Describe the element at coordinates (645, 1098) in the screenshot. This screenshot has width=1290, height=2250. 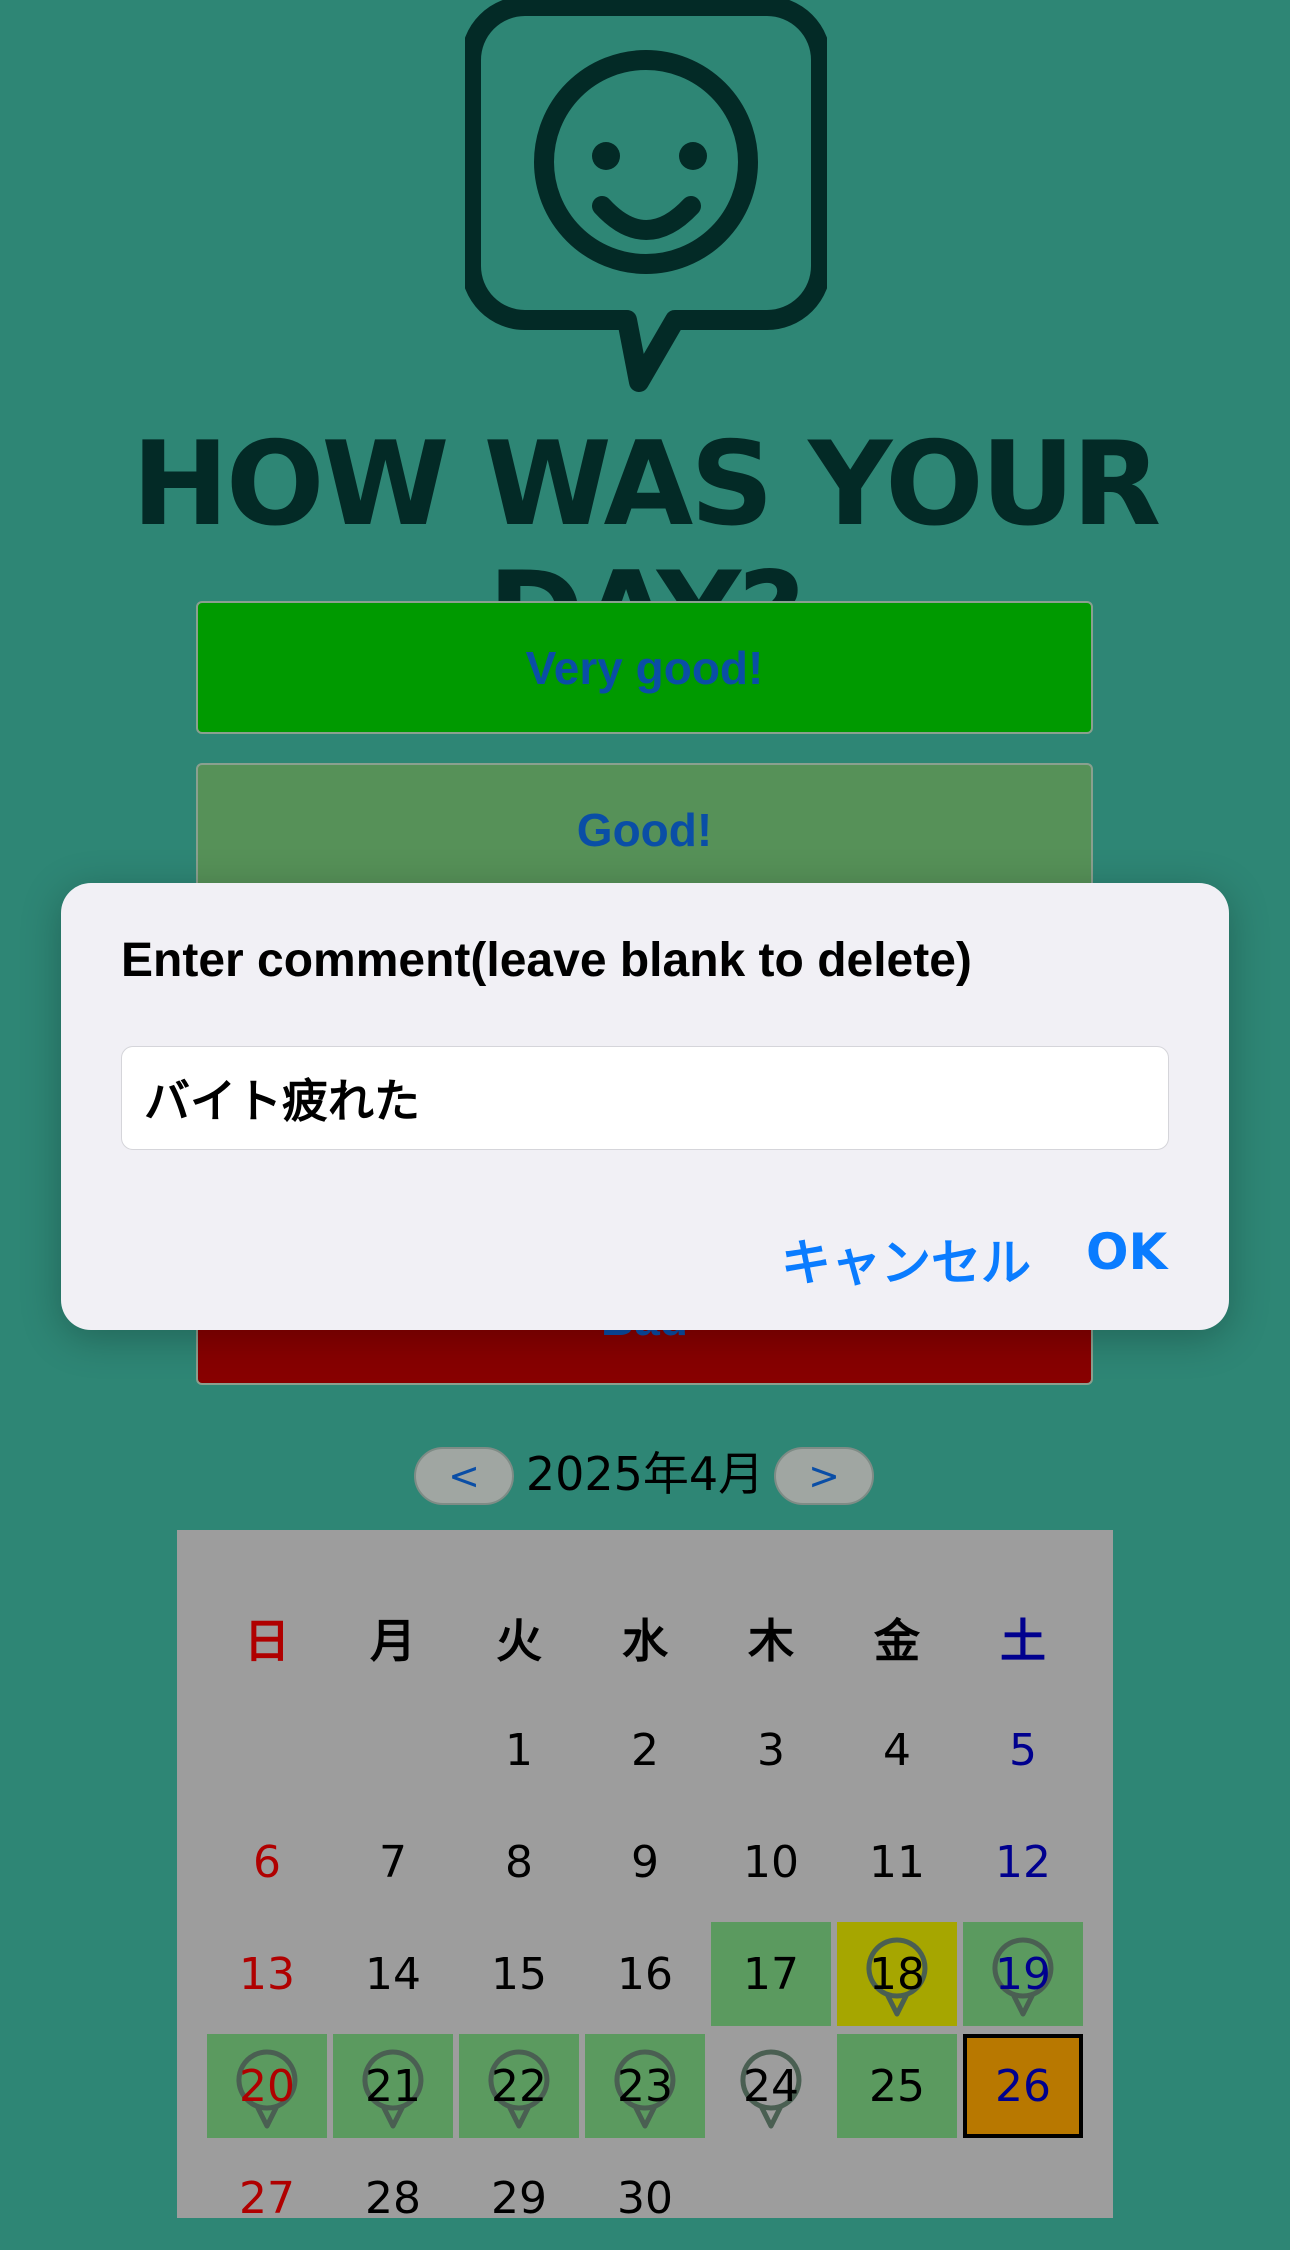
I see `comment-input: バイト疲れた` at that location.